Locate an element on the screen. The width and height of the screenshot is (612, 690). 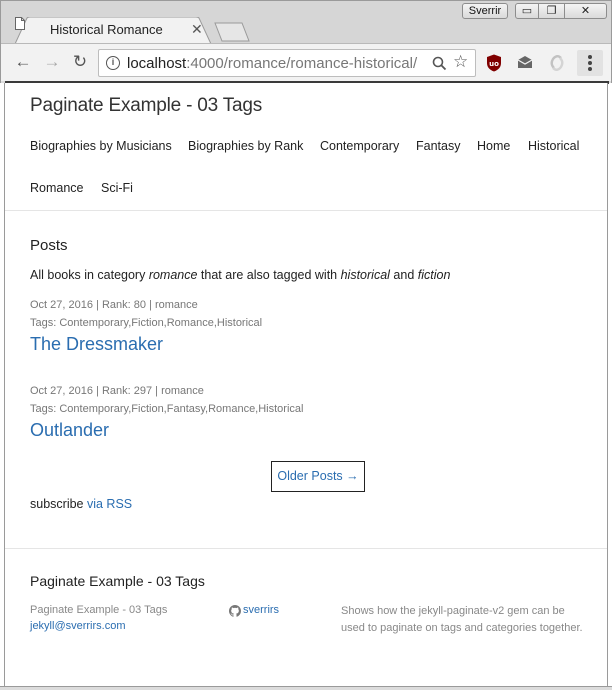
tab-strip: Historical Romance ✕ Sverrir ▭ ❐ ✕ is located at coordinates (306, 22).